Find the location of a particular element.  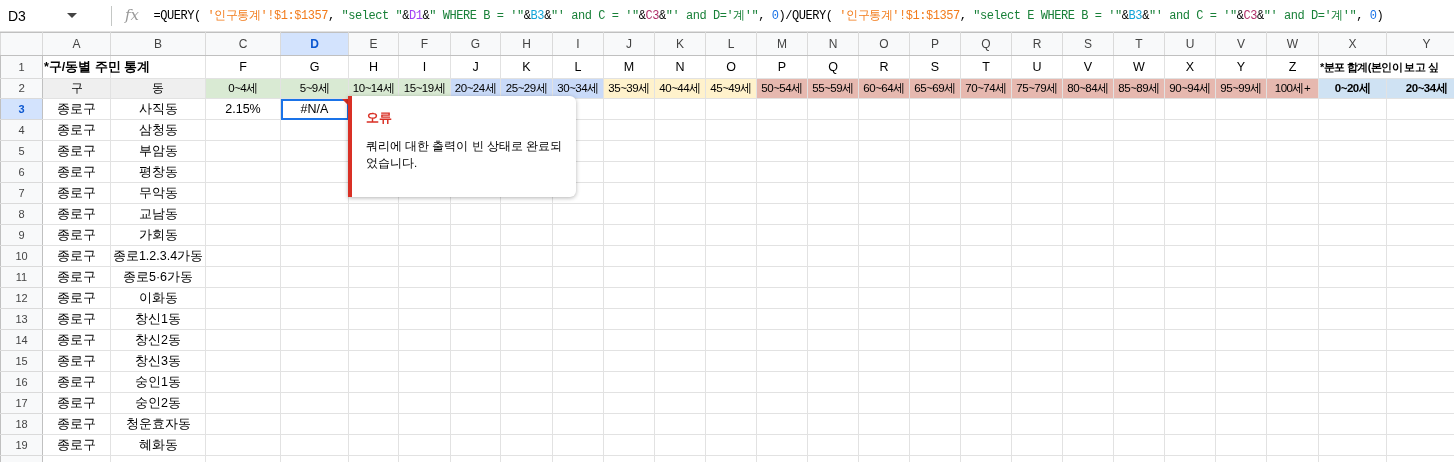

table-cell: 무악동 is located at coordinates (158, 193).